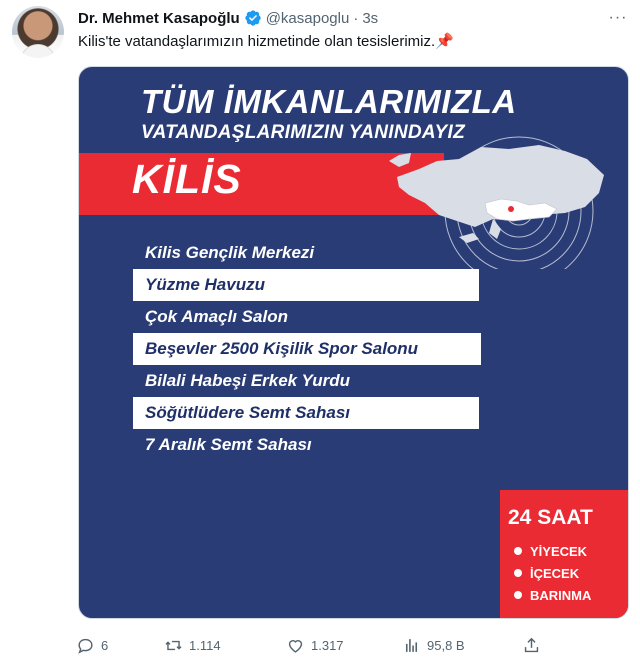 The height and width of the screenshot is (667, 640). I want to click on badge-item-label: İÇECEK, so click(555, 573).